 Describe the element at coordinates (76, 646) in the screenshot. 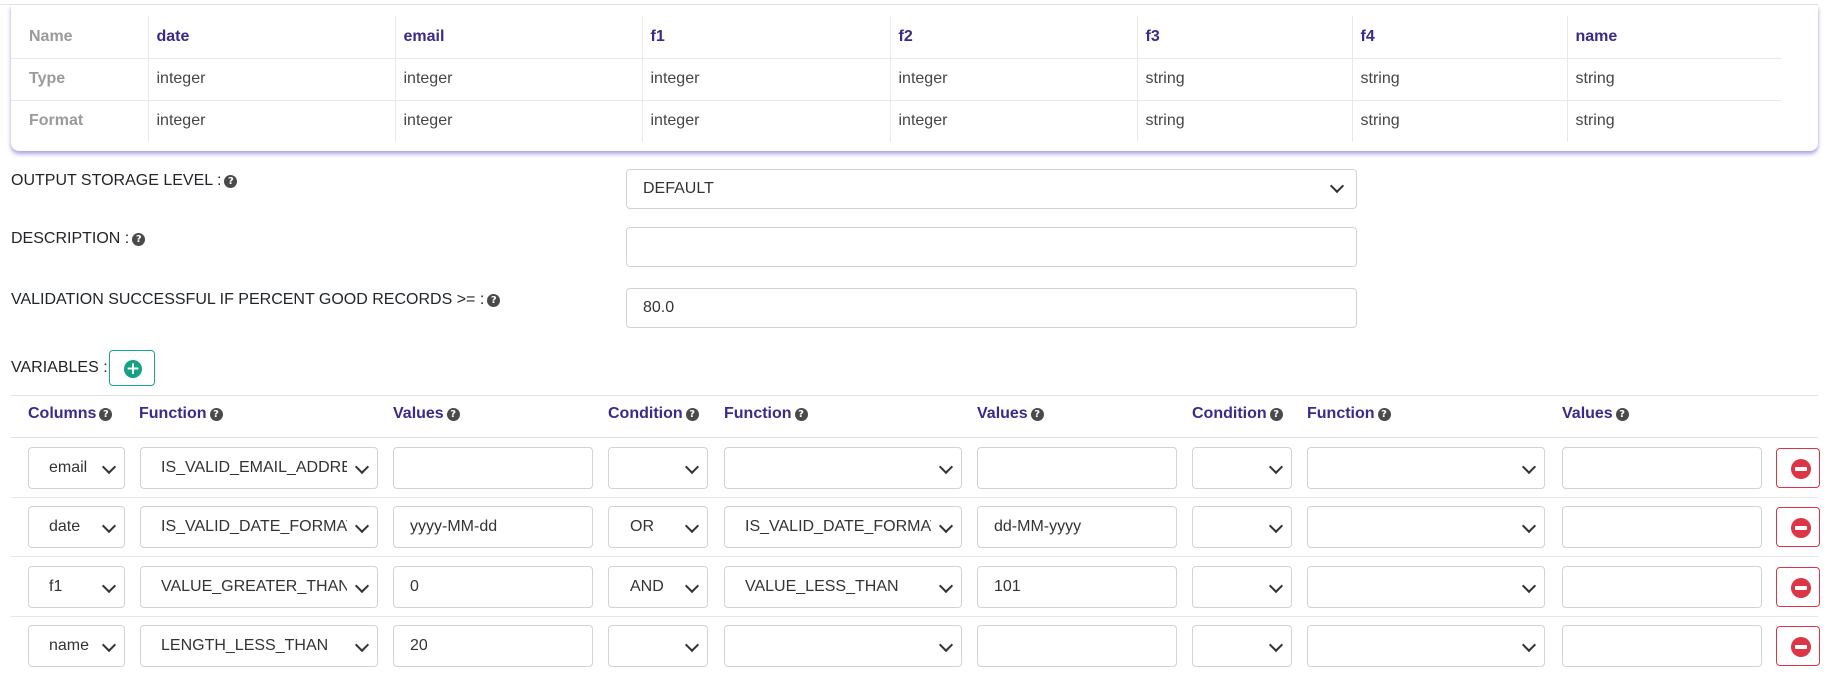

I see `column-select: name` at that location.